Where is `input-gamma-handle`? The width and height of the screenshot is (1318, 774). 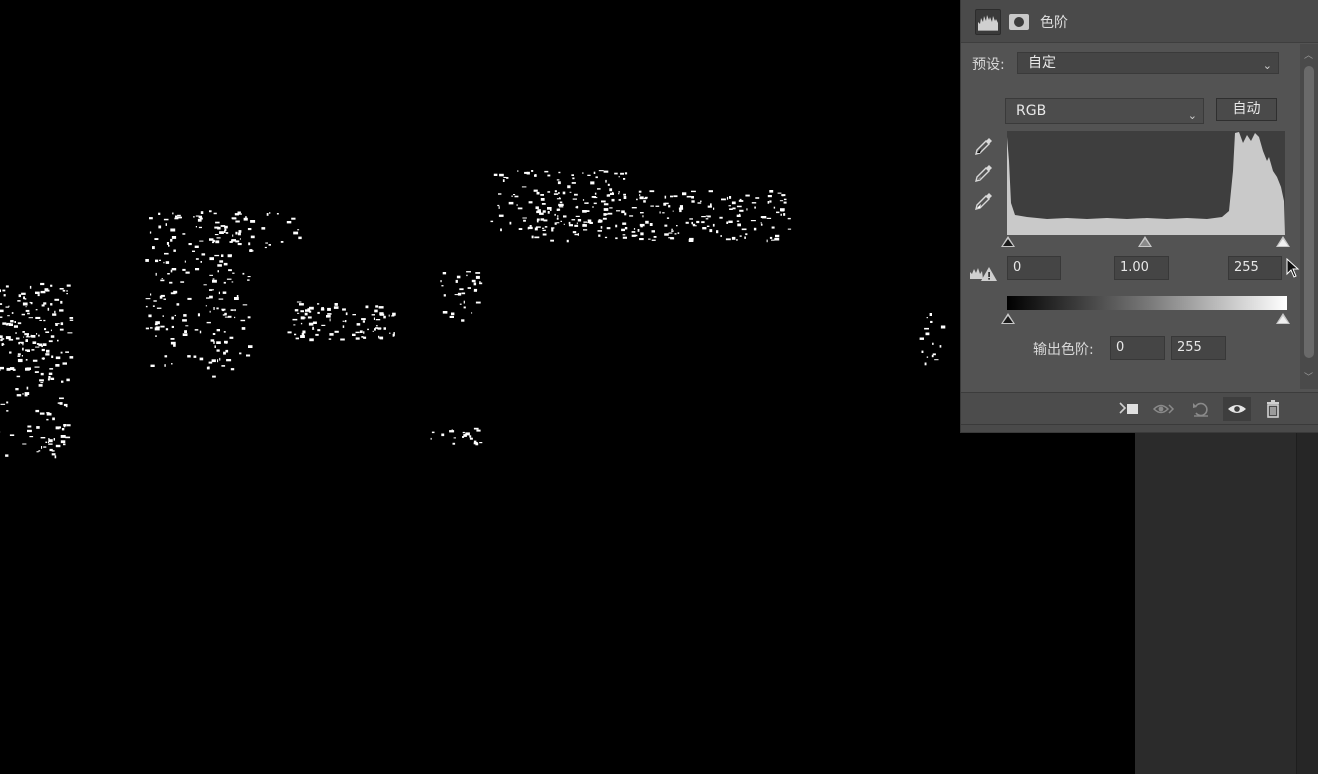
input-gamma-handle is located at coordinates (1145, 241).